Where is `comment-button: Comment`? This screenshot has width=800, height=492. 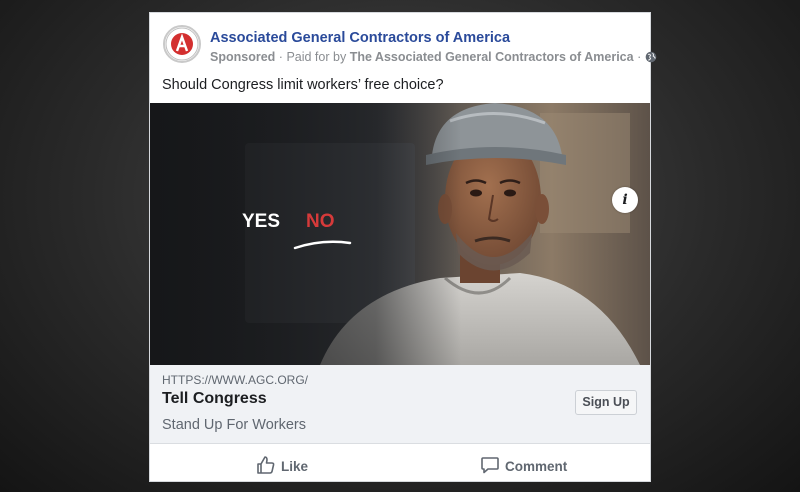 comment-button: Comment is located at coordinates (523, 465).